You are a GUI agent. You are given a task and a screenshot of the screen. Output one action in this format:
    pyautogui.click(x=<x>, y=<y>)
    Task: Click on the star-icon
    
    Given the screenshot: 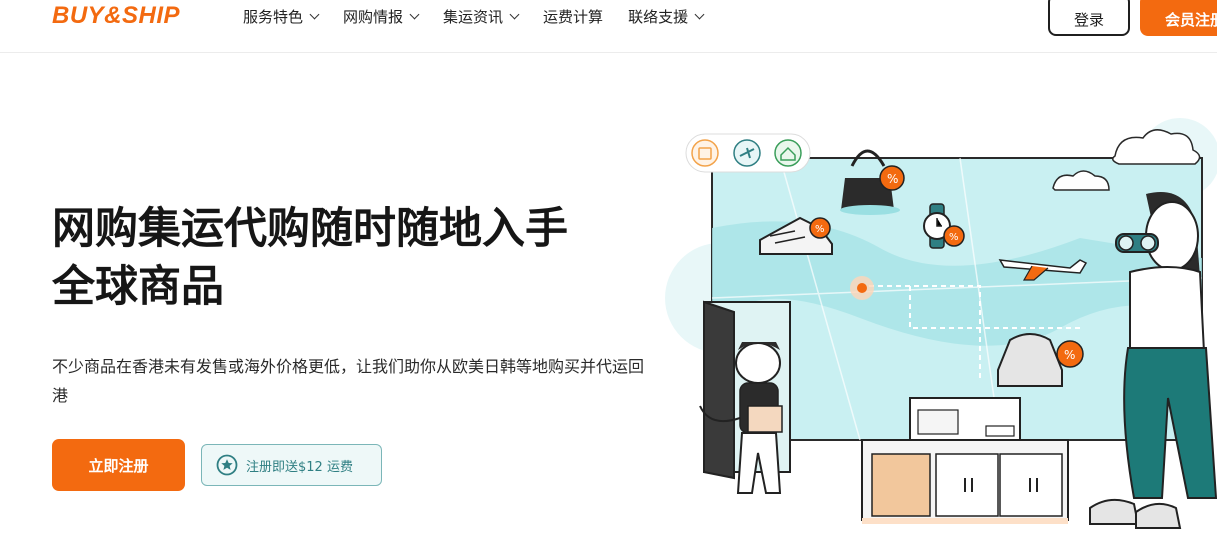 What is the action you would take?
    pyautogui.click(x=227, y=465)
    